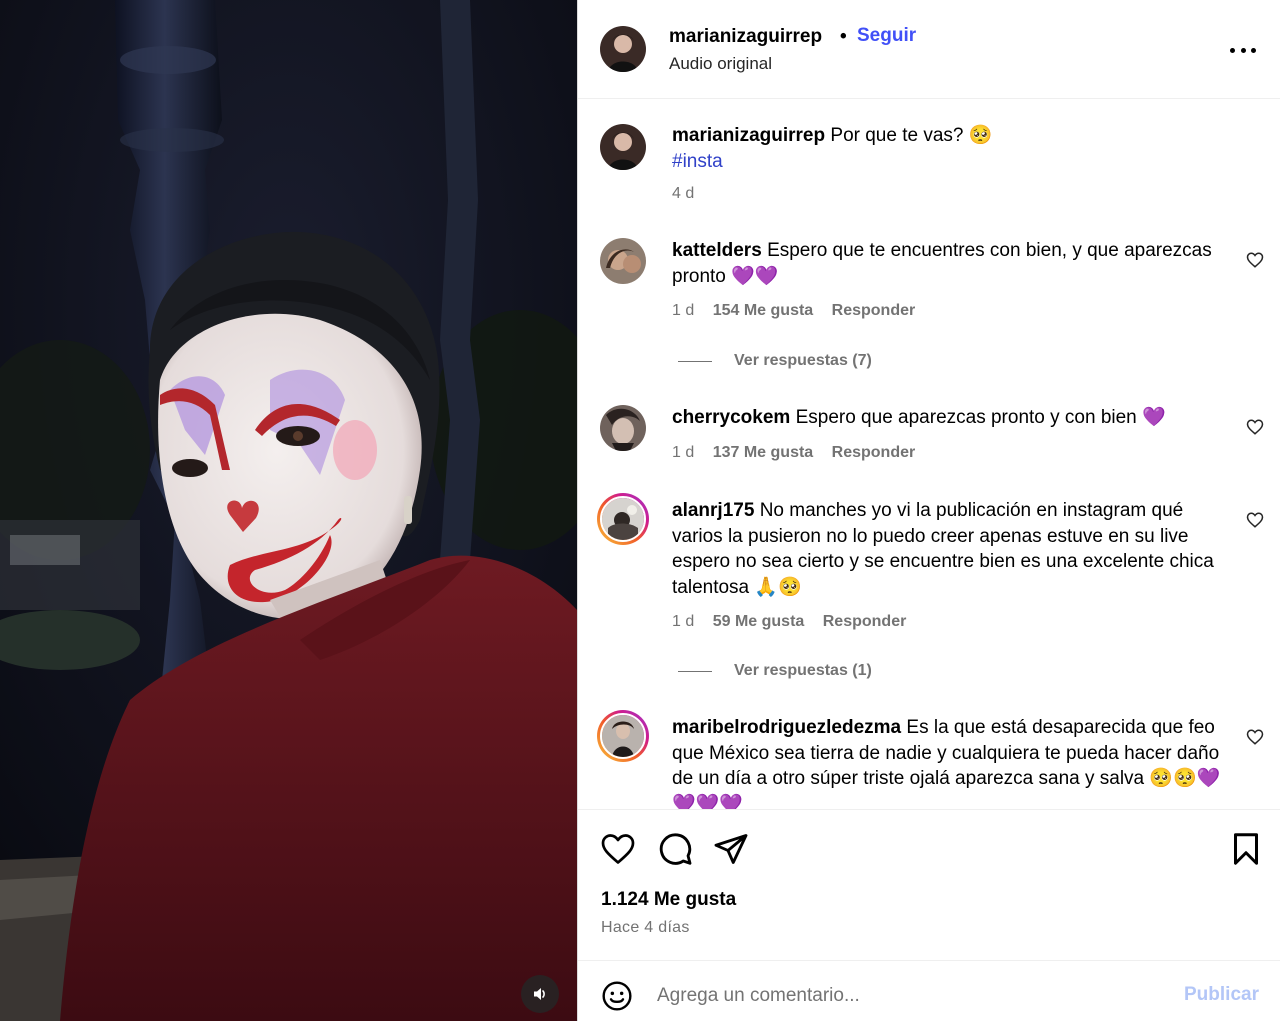 This screenshot has height=1021, width=1280. What do you see at coordinates (759, 621) in the screenshot?
I see `comment-likes: 59 Me gusta` at bounding box center [759, 621].